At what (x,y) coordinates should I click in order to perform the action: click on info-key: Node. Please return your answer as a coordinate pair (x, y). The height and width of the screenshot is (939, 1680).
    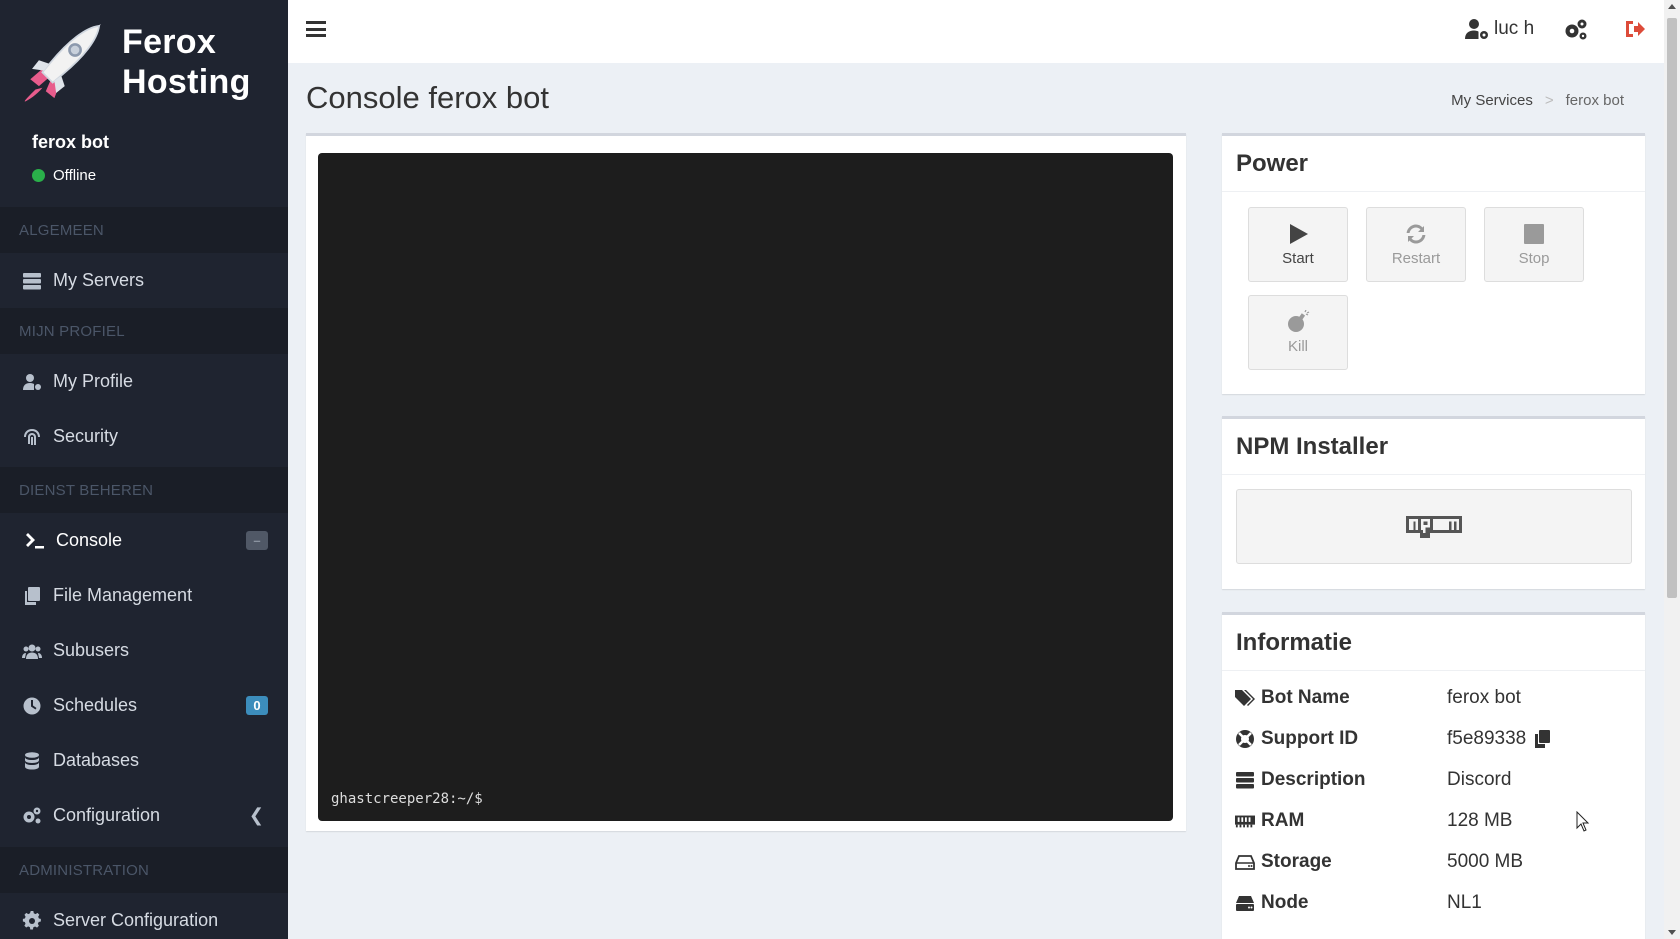
    Looking at the image, I should click on (1341, 903).